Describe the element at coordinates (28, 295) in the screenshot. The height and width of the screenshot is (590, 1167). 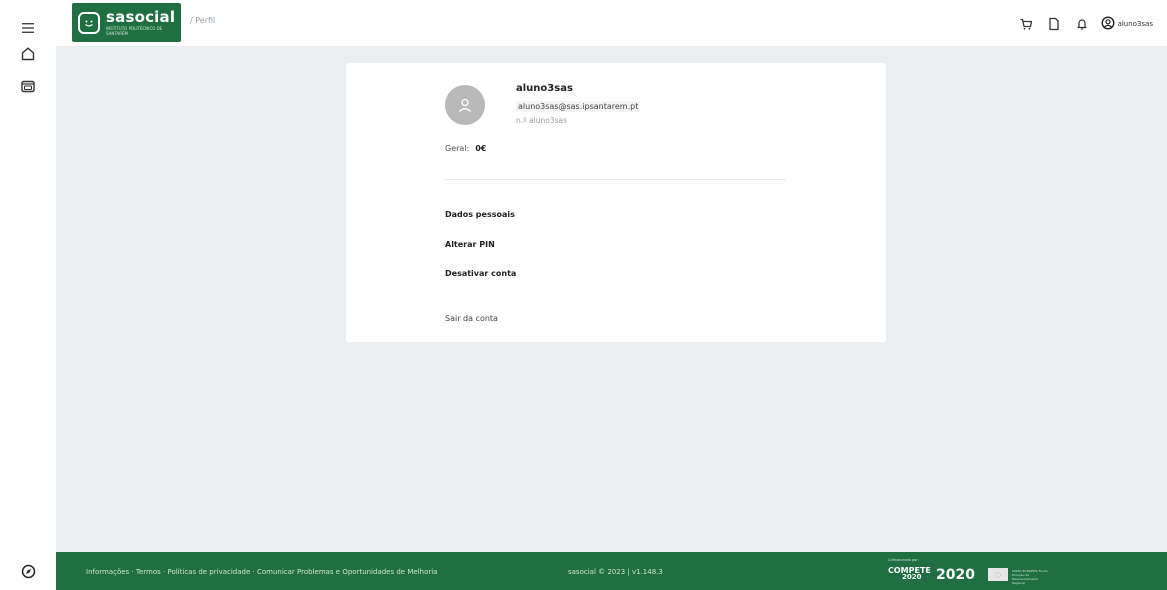
I see `sidebar` at that location.